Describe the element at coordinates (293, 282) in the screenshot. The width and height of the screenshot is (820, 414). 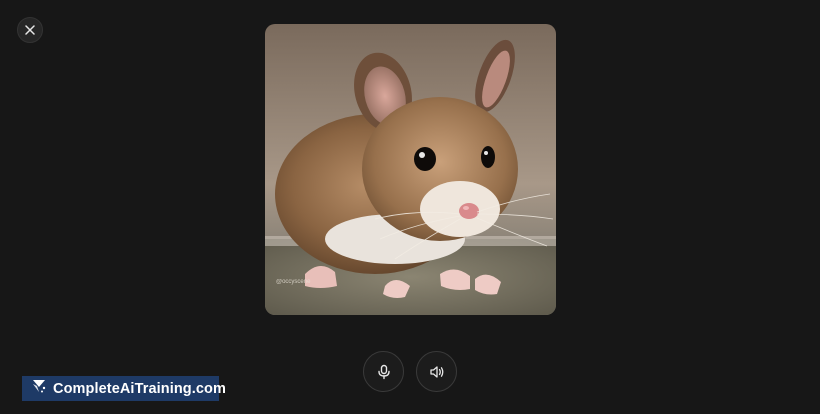
I see `image-watermark-text: @occyscene` at that location.